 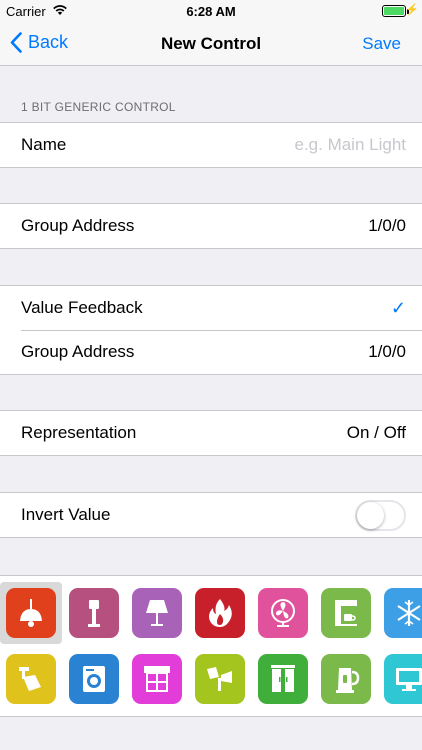 I want to click on fan-icon, so click(x=283, y=613).